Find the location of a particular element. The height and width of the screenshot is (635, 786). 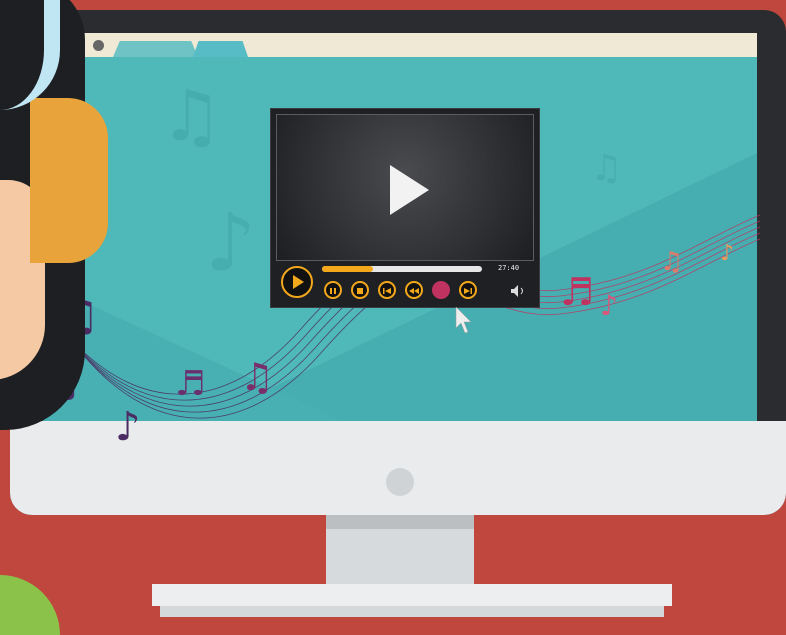

rewind-icon is located at coordinates (414, 291).